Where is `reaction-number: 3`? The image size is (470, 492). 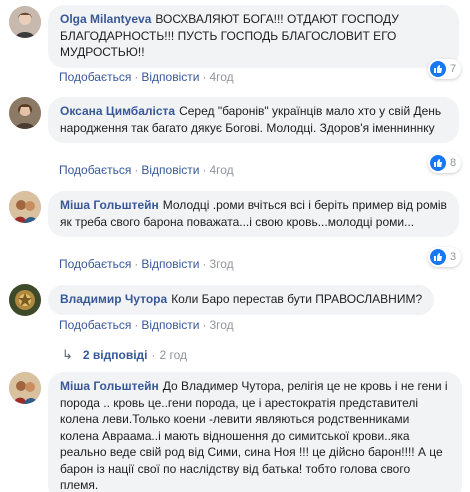
reaction-number: 3 is located at coordinates (453, 257).